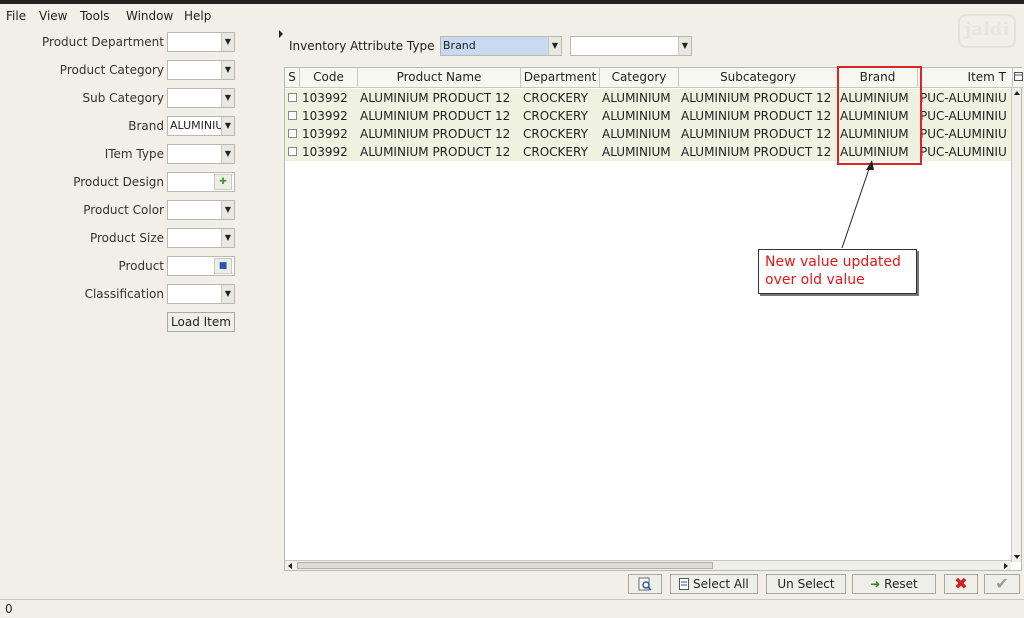 The height and width of the screenshot is (618, 1024). Describe the element at coordinates (1017, 557) in the screenshot. I see `scroll-down-icon` at that location.